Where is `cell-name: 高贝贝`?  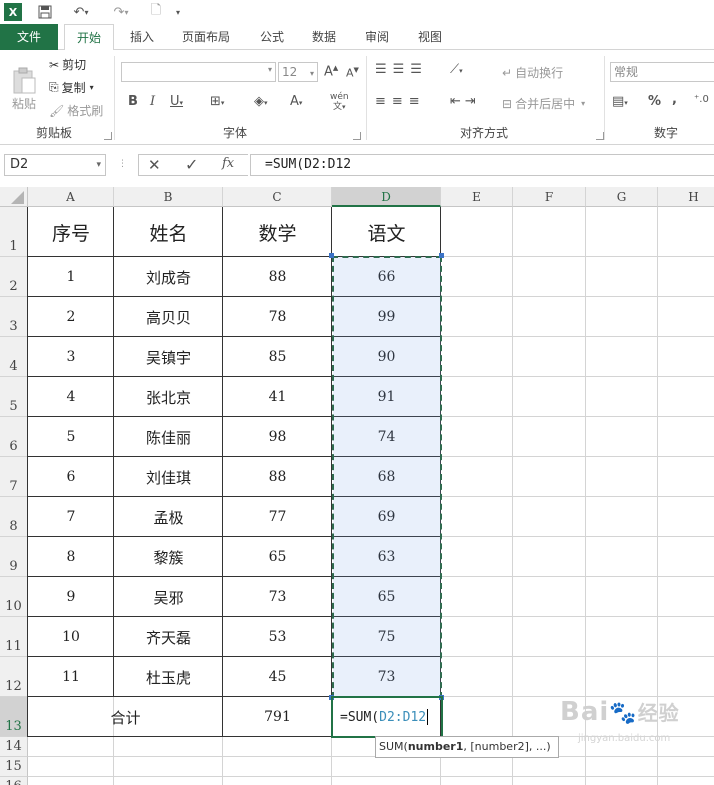 cell-name: 高贝贝 is located at coordinates (168, 317).